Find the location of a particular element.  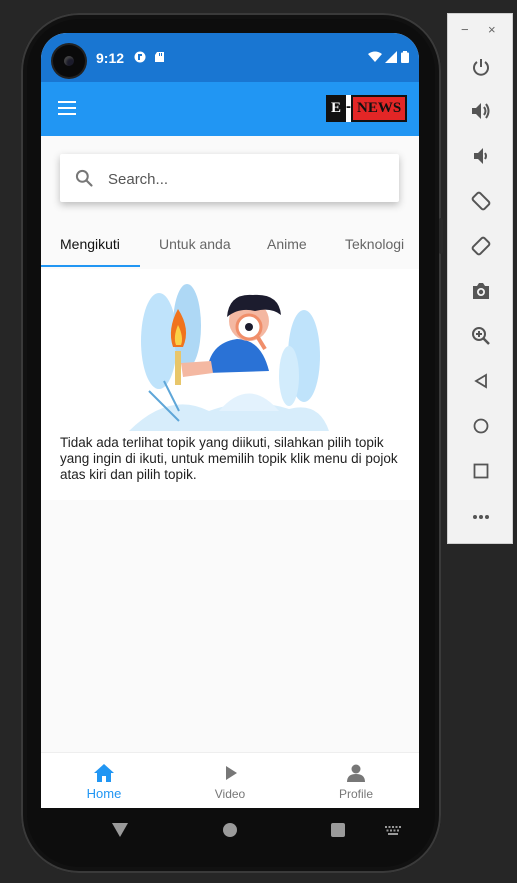

zoom-icon is located at coordinates (481, 336).